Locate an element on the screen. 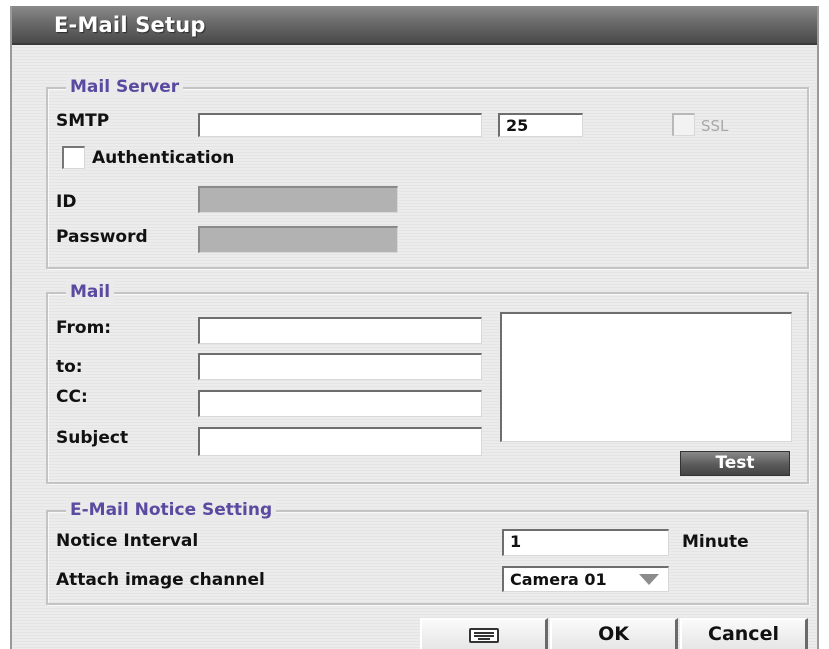 Image resolution: width=829 pixels, height=649 pixels. attach-channel-select: Camera 01 is located at coordinates (585, 579).